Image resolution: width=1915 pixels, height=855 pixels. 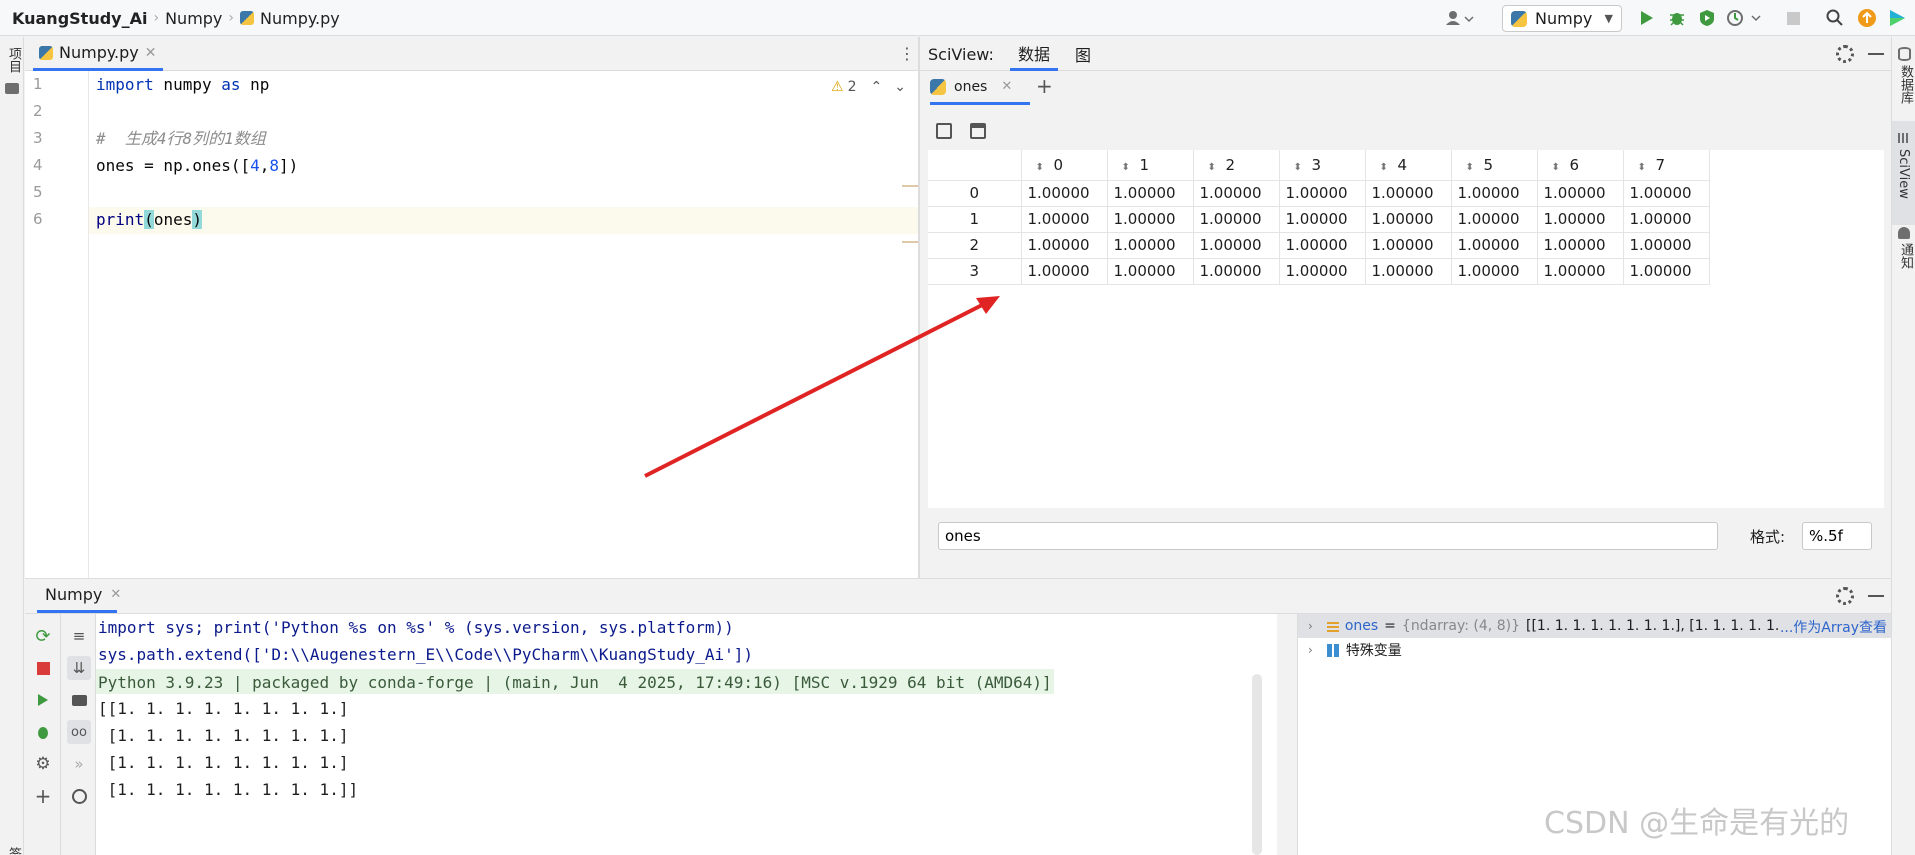 I want to click on line-number: 1, so click(x=38, y=84).